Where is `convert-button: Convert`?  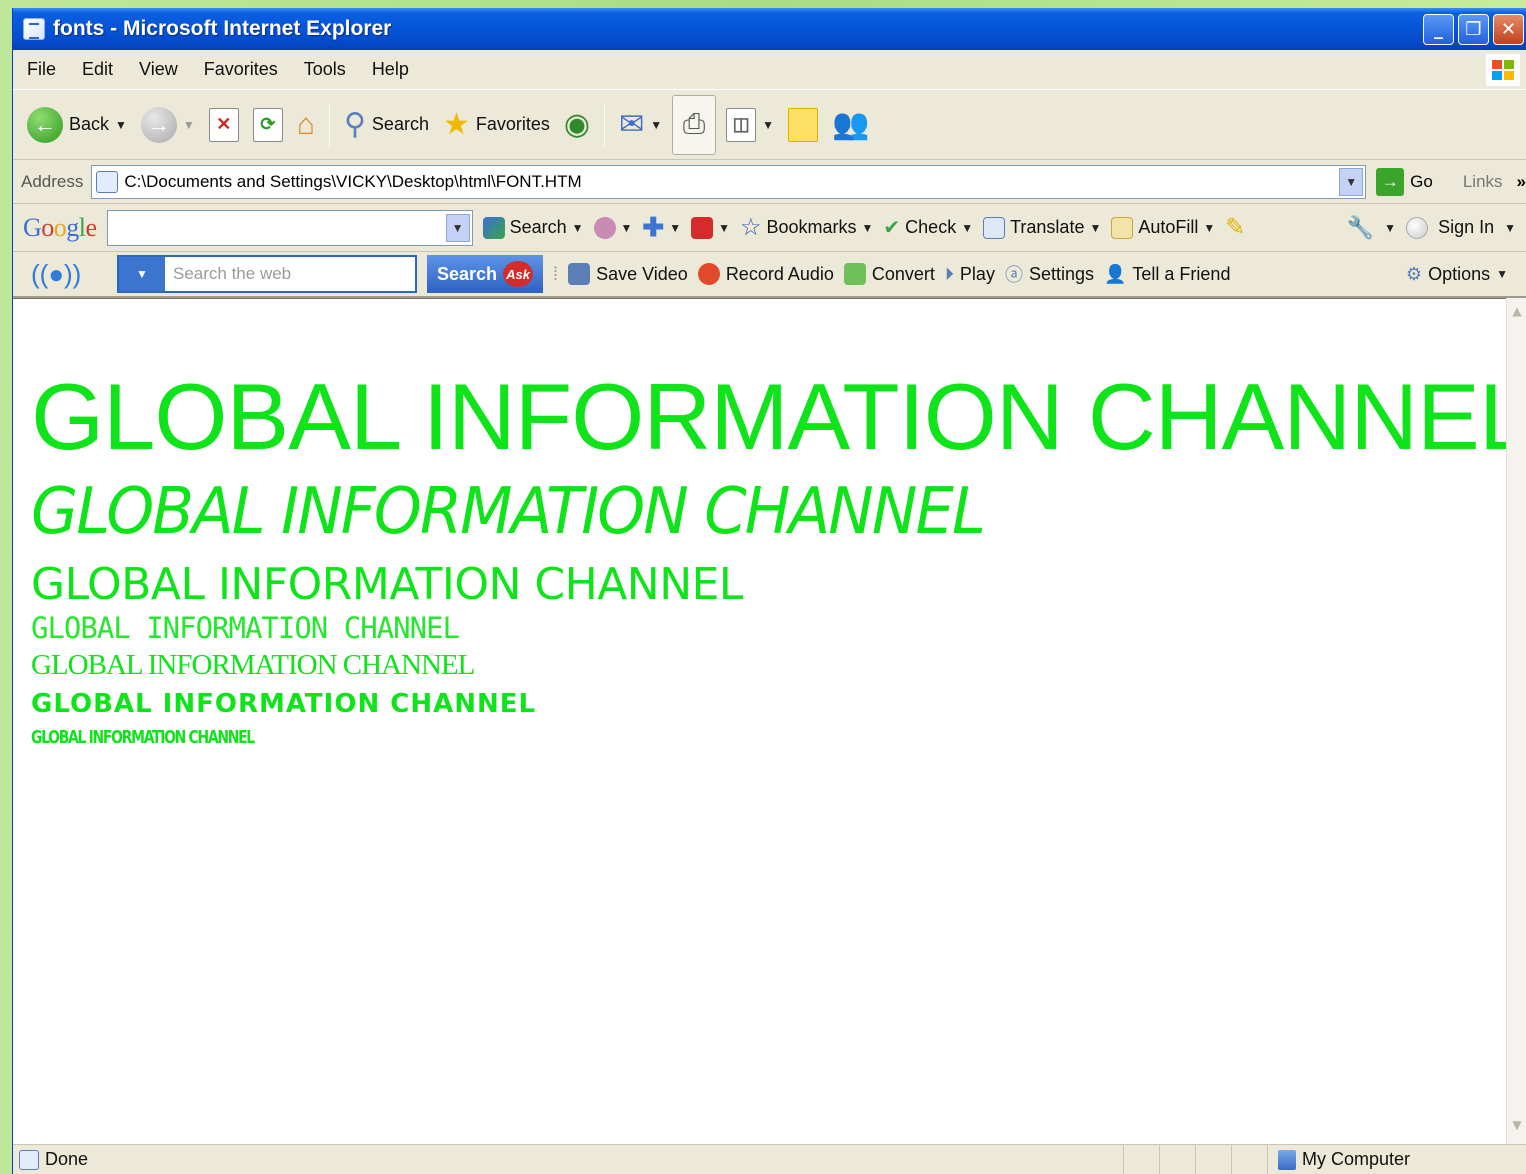
convert-button: Convert is located at coordinates (889, 274).